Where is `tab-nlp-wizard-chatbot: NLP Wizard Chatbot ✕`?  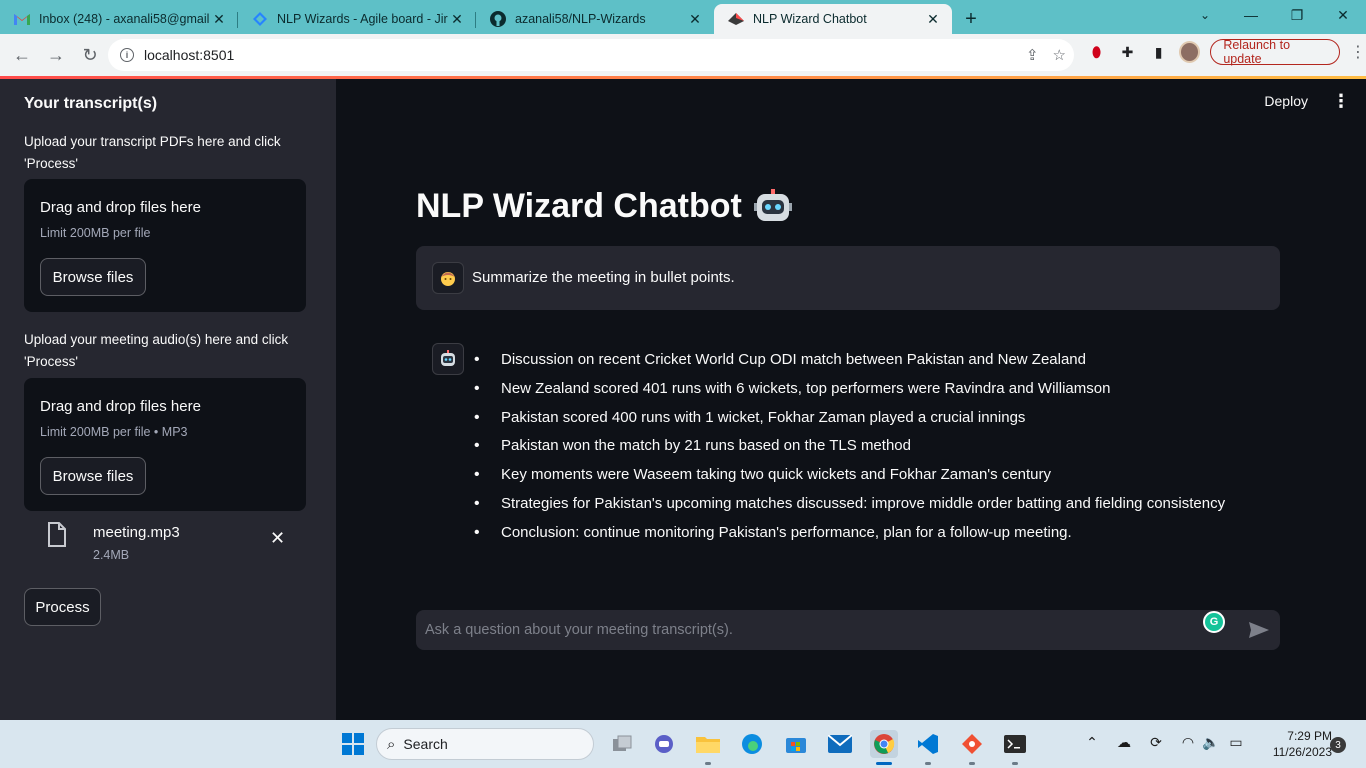 tab-nlp-wizard-chatbot: NLP Wizard Chatbot ✕ is located at coordinates (833, 19).